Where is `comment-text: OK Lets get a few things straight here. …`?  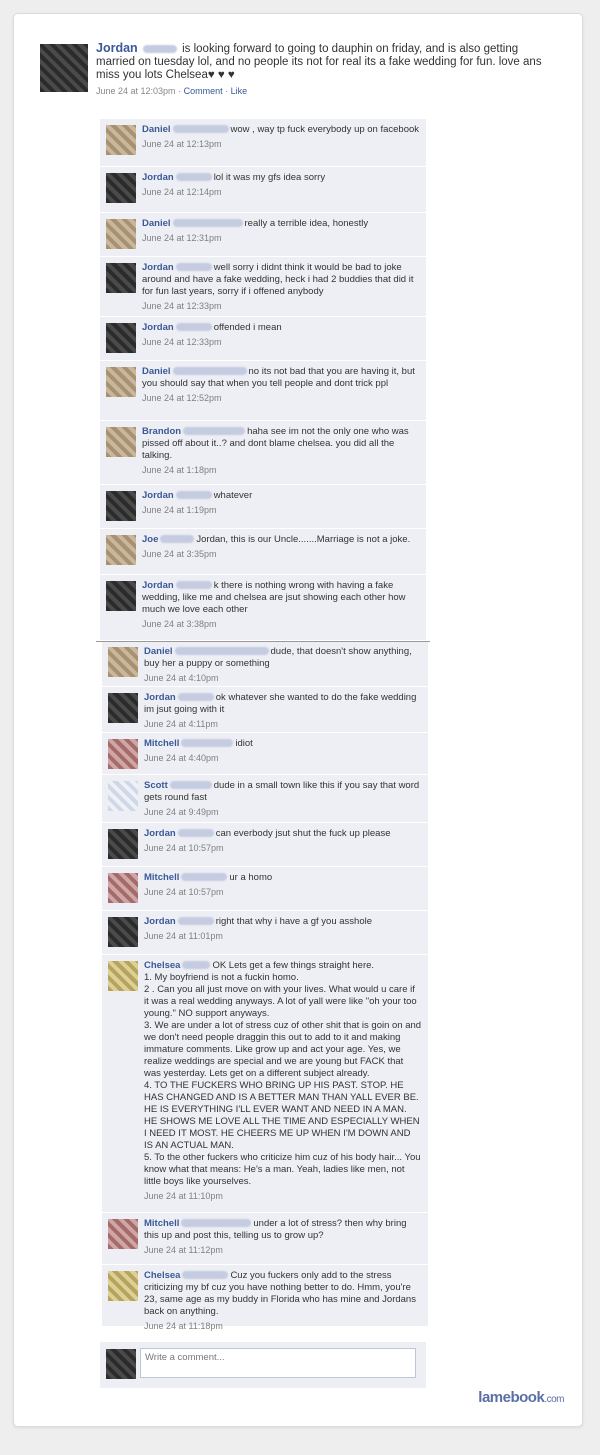 comment-text: OK Lets get a few things straight here. … is located at coordinates (283, 1073).